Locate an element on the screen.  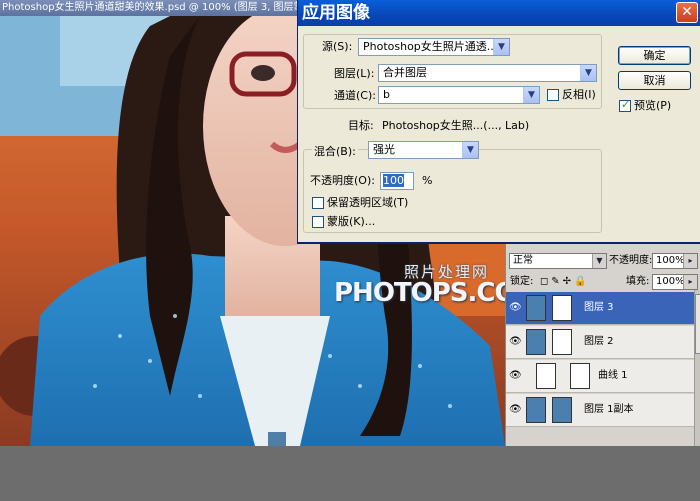
close-icon: ✕ is located at coordinates (687, 12).